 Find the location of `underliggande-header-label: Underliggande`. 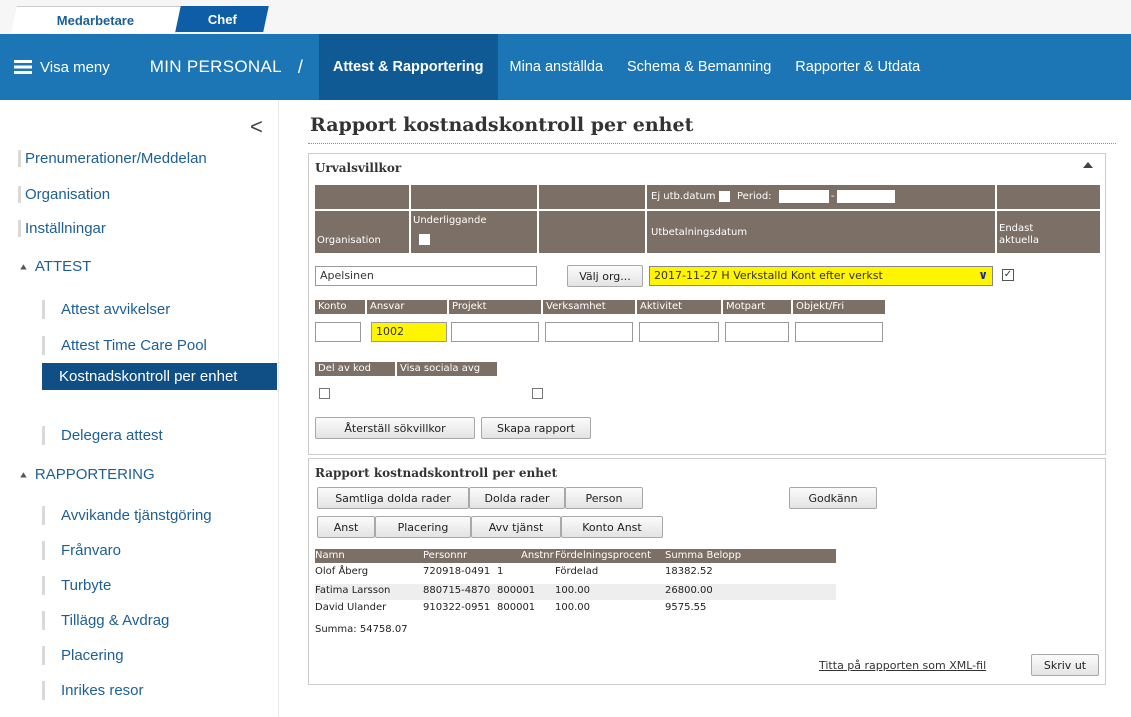

underliggande-header-label: Underliggande is located at coordinates (450, 220).